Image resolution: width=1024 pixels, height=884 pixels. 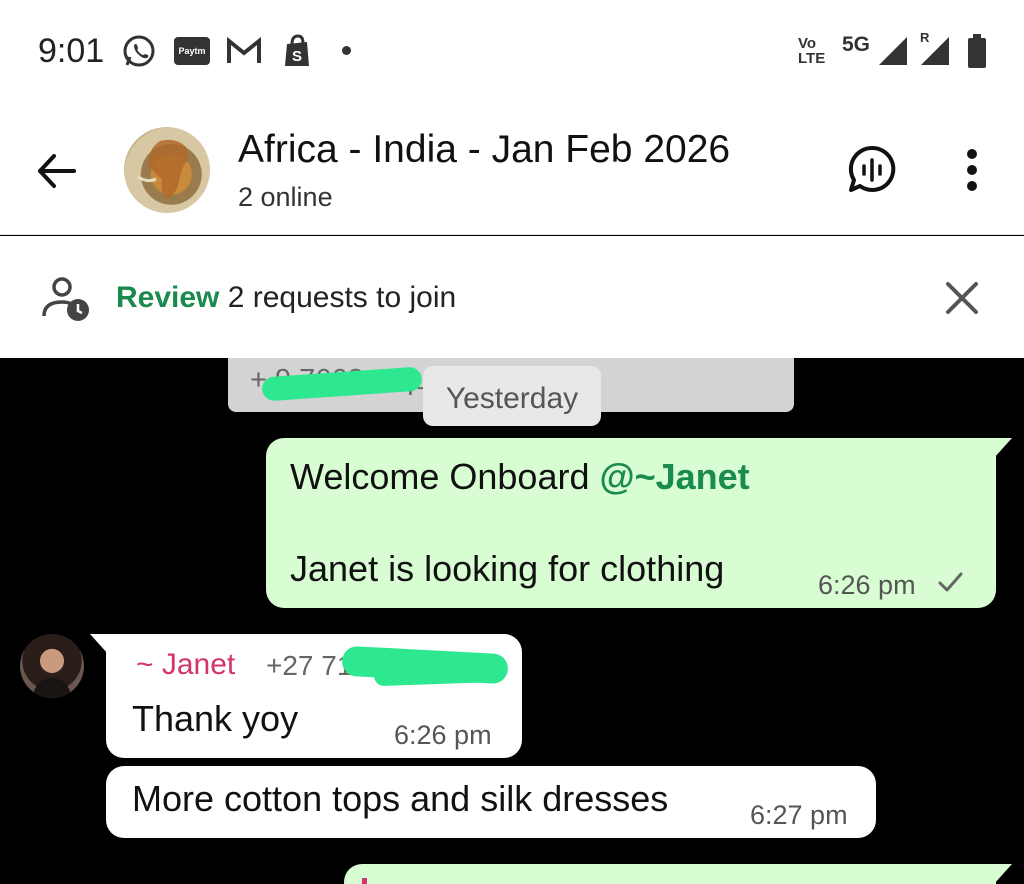 I want to click on sender-name: ~ Janet, so click(x=185, y=665).